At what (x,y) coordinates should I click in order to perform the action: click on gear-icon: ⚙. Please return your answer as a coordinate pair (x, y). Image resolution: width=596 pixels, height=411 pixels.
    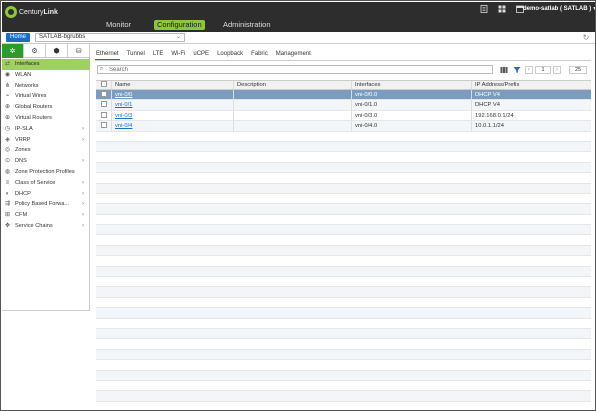
    Looking at the image, I should click on (35, 51).